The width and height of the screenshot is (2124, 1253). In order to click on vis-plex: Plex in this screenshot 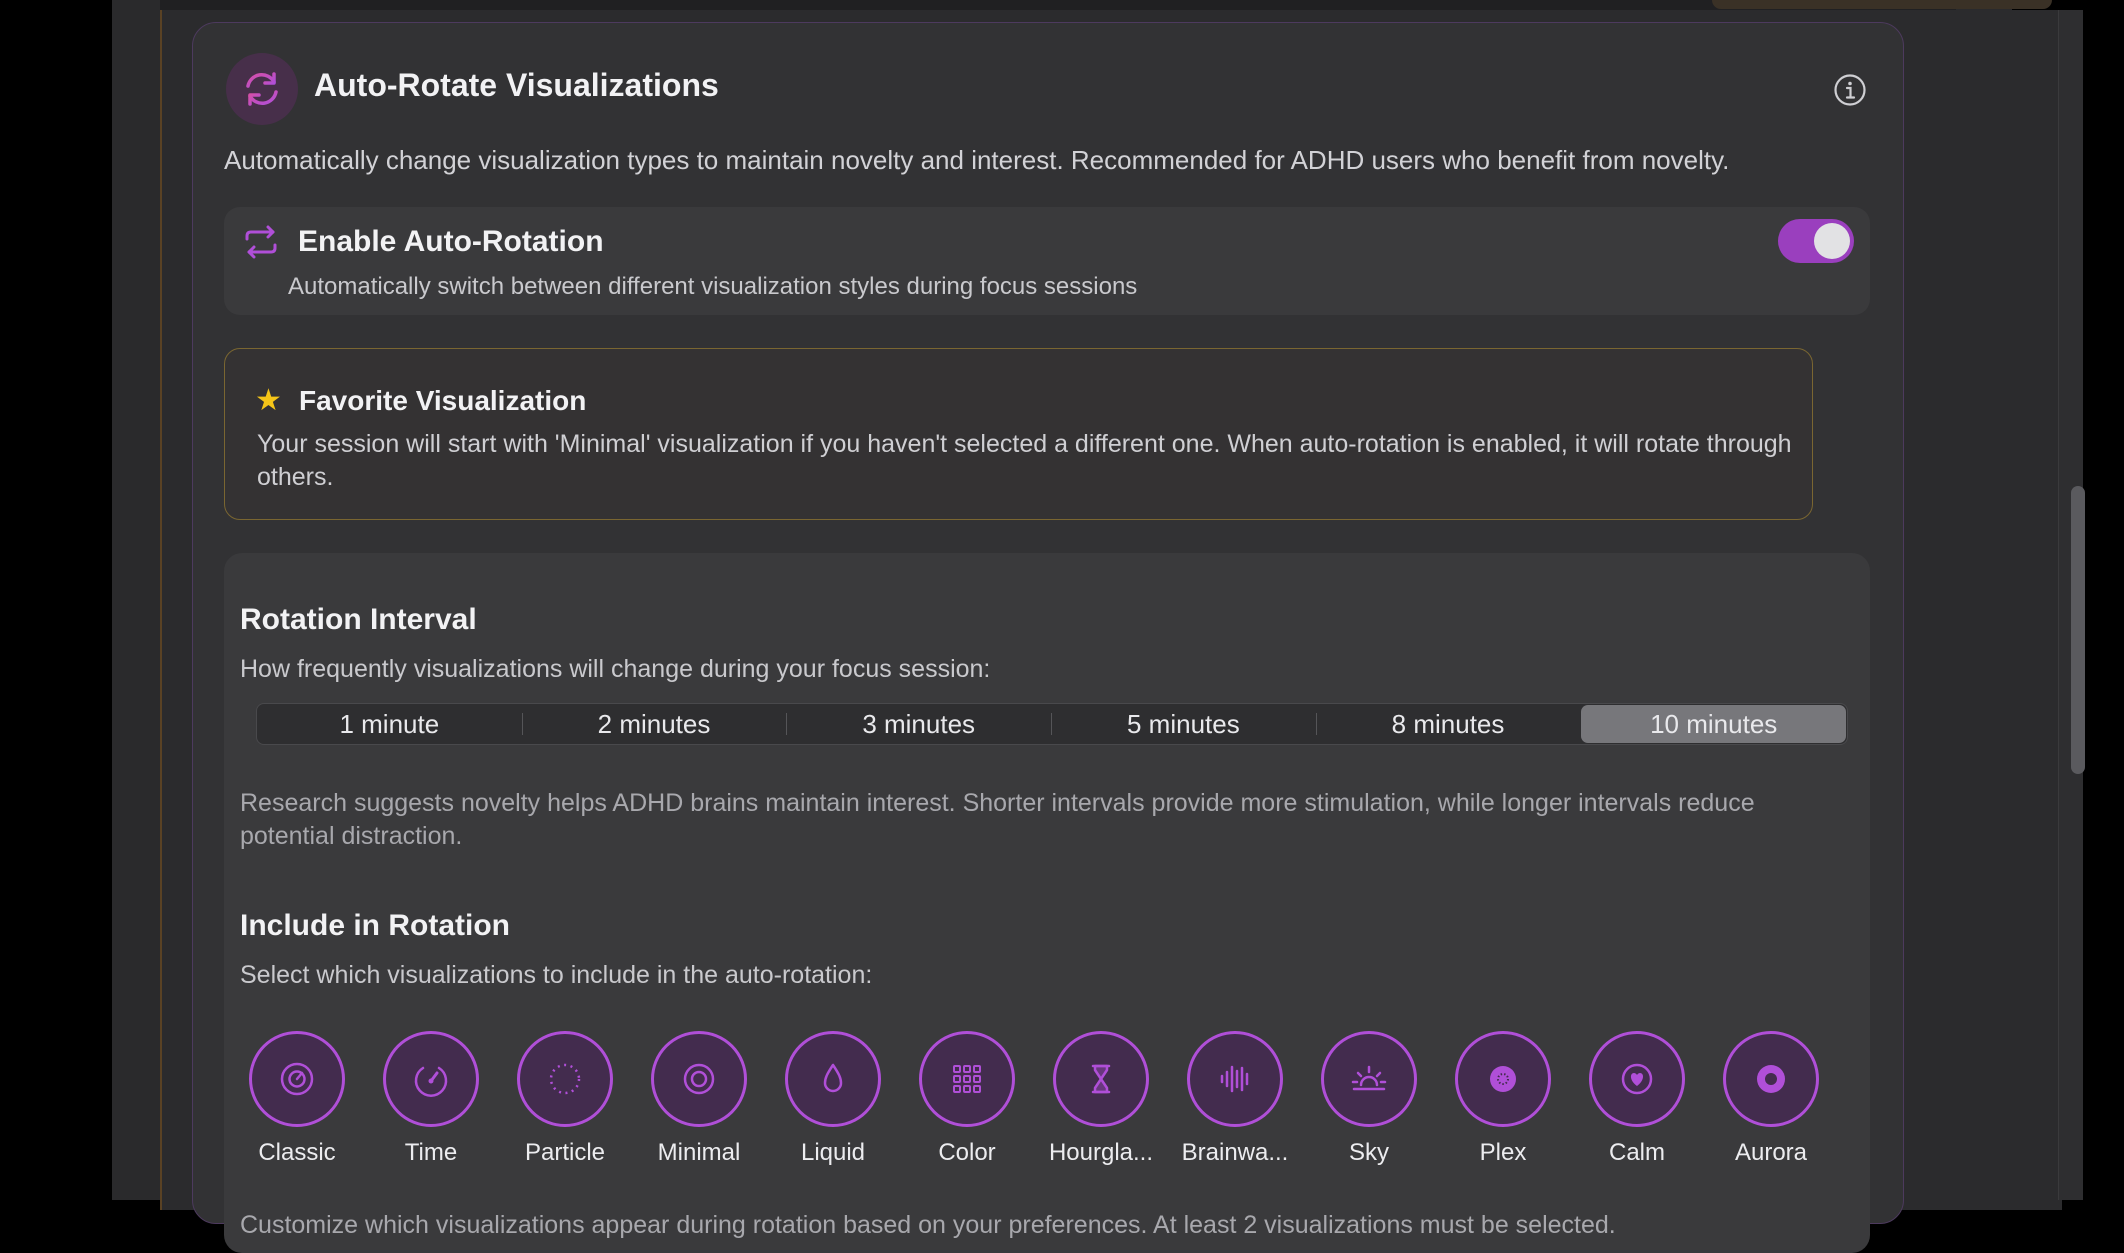, I will do `click(1503, 1099)`.